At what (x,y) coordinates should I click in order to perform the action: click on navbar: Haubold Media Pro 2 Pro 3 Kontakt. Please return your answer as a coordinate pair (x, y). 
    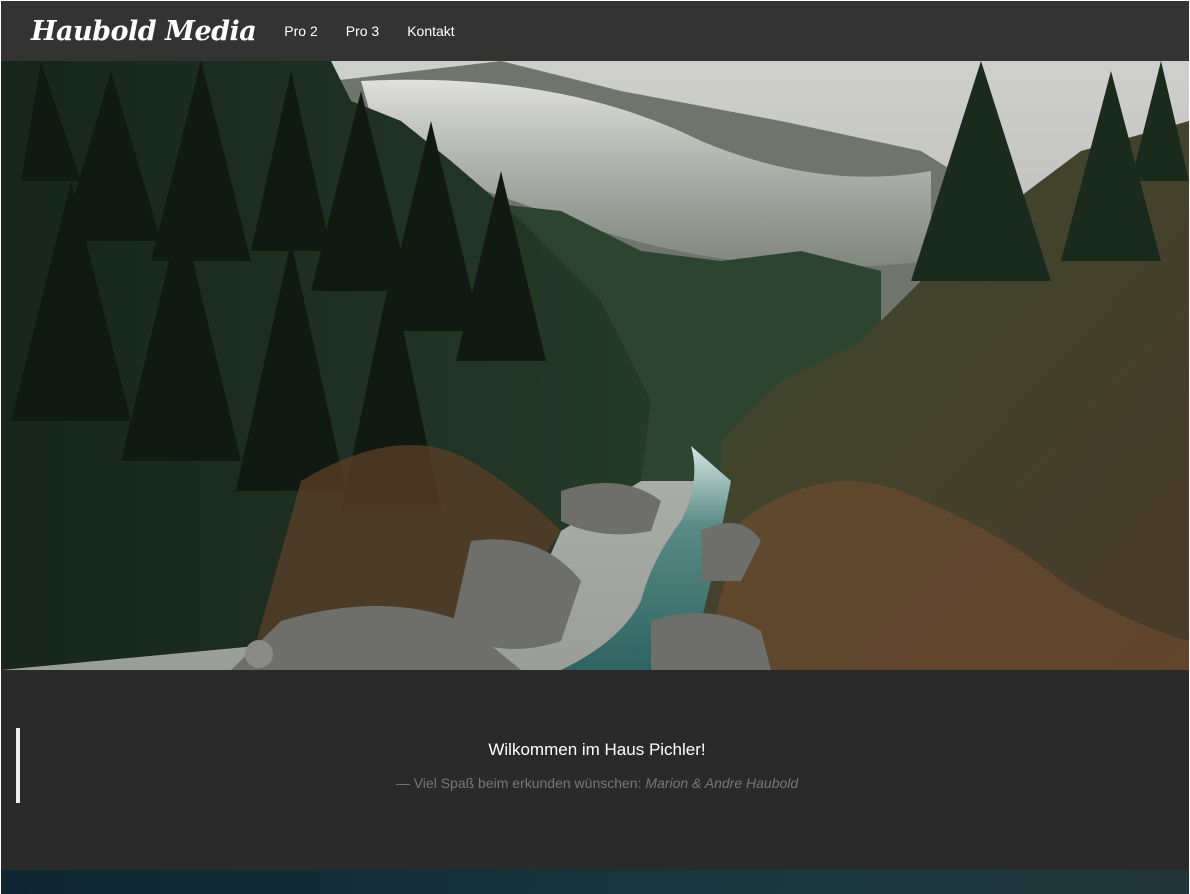
    Looking at the image, I should click on (595, 31).